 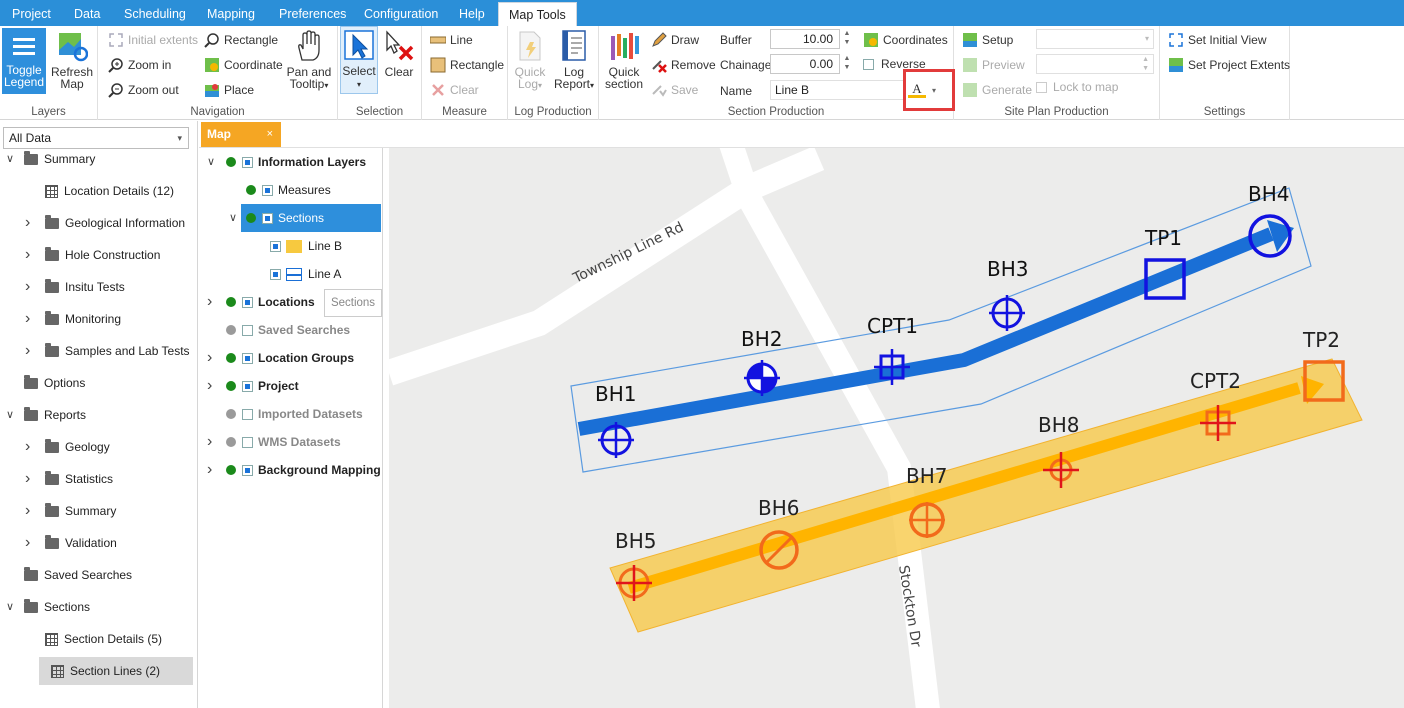 What do you see at coordinates (675, 40) in the screenshot?
I see `draw-section-button: Draw` at bounding box center [675, 40].